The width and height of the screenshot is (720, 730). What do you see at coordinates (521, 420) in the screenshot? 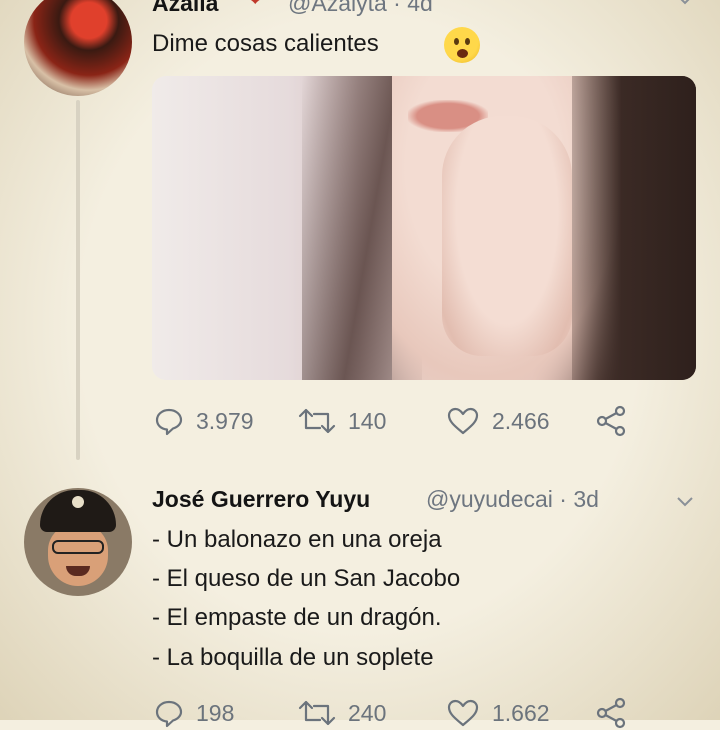
I see `like-count: 2.466` at bounding box center [521, 420].